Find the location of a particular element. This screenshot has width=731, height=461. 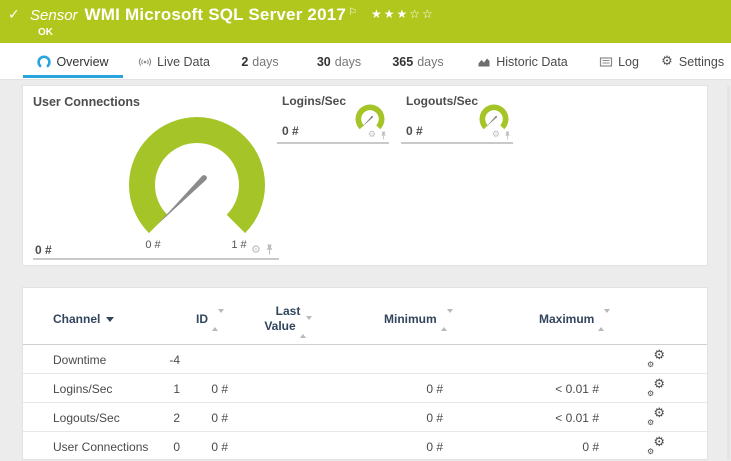

gauge-logouts-value: 0 # is located at coordinates (414, 131).